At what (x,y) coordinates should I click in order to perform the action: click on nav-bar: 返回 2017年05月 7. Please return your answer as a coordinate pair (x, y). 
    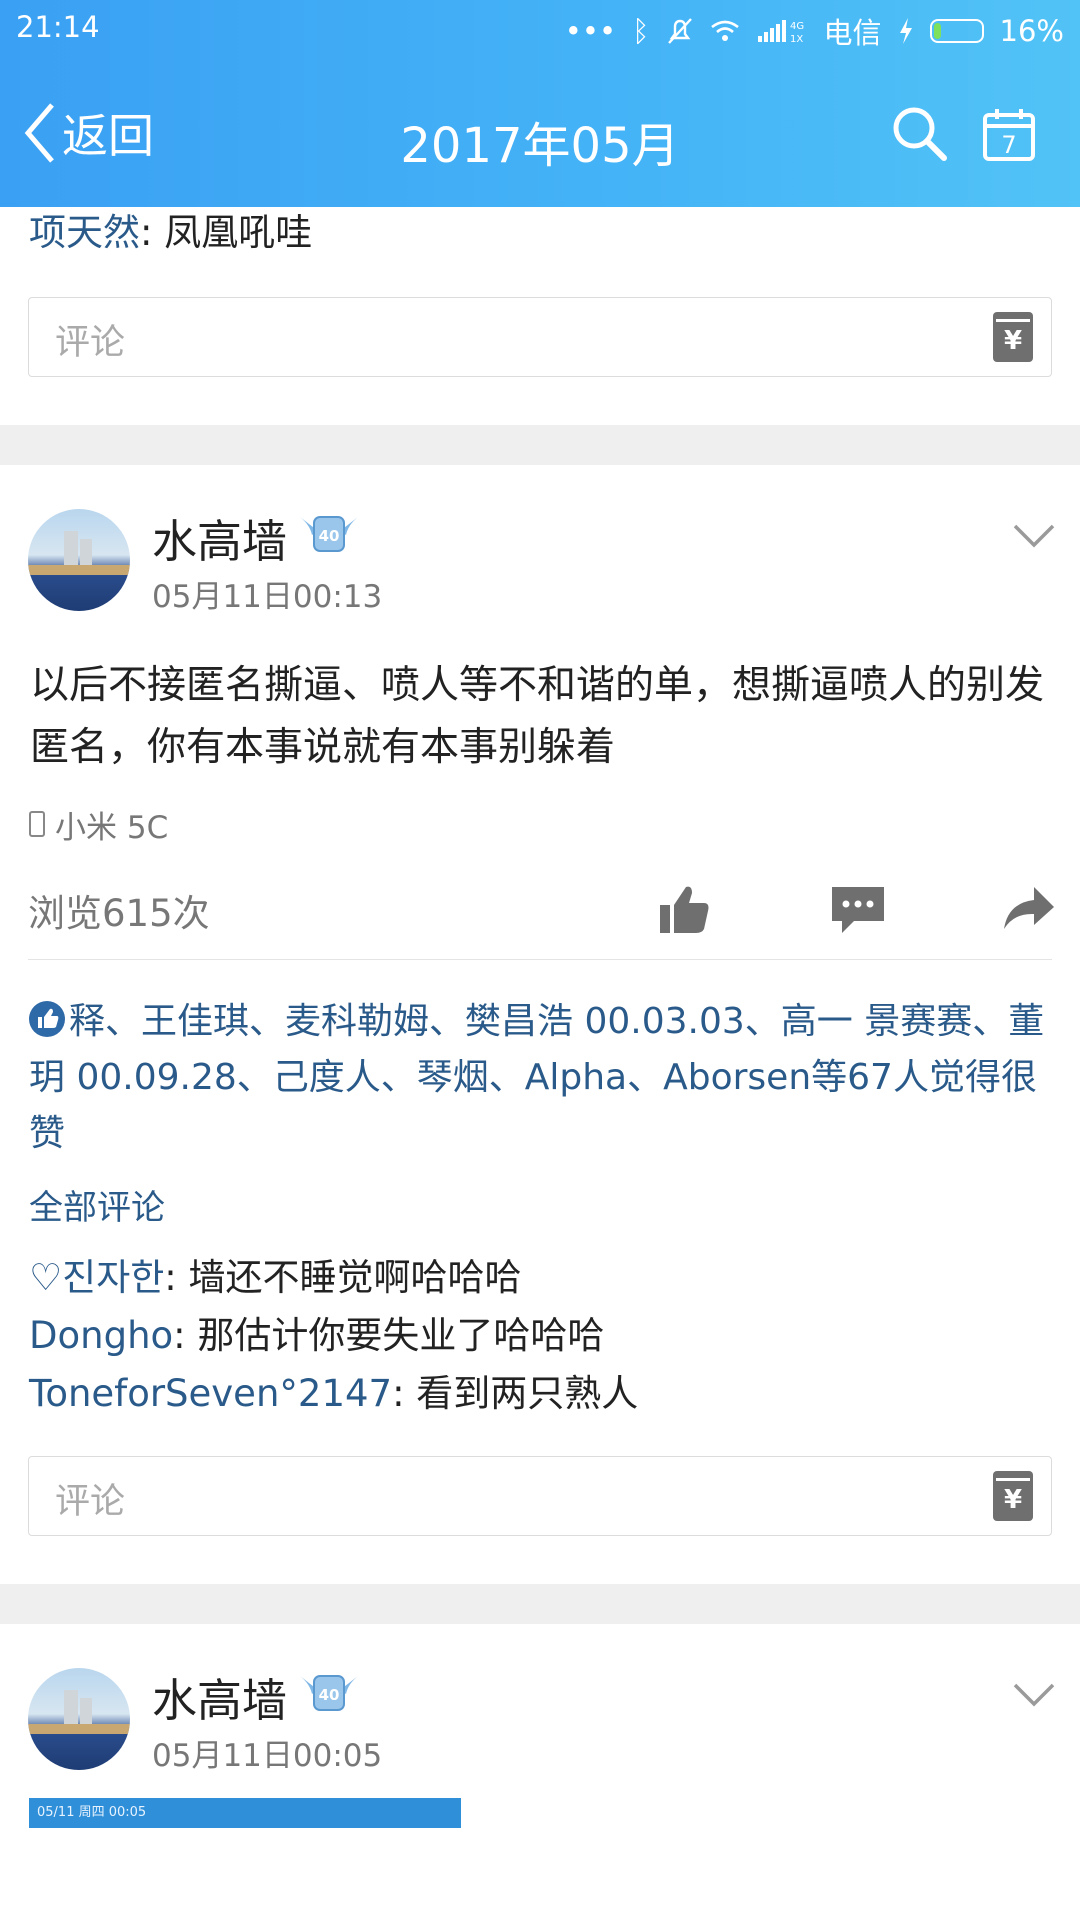
    Looking at the image, I should click on (540, 140).